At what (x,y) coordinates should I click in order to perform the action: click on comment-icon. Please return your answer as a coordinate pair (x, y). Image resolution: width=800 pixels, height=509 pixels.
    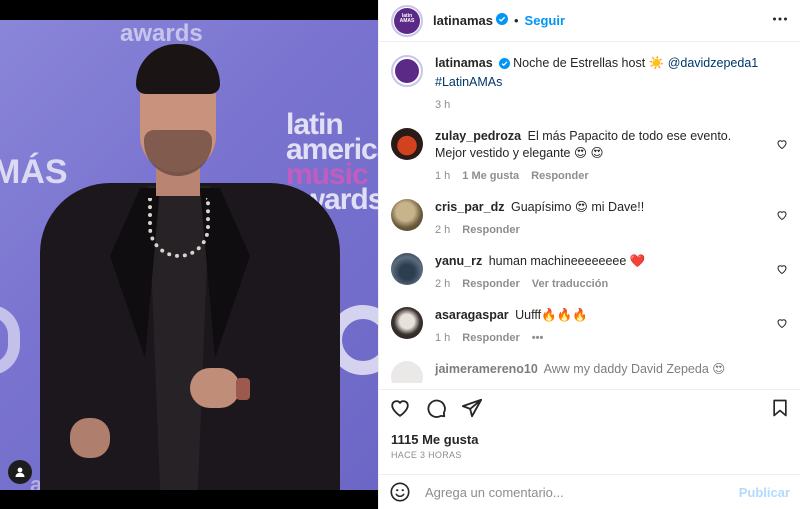
    Looking at the image, I should click on (436, 408).